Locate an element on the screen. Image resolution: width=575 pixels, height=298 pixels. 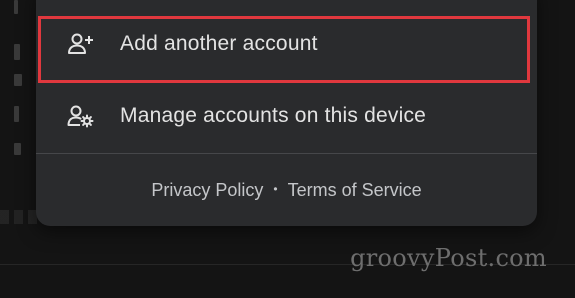
terms-of-service-link: Terms of Service is located at coordinates (355, 190).